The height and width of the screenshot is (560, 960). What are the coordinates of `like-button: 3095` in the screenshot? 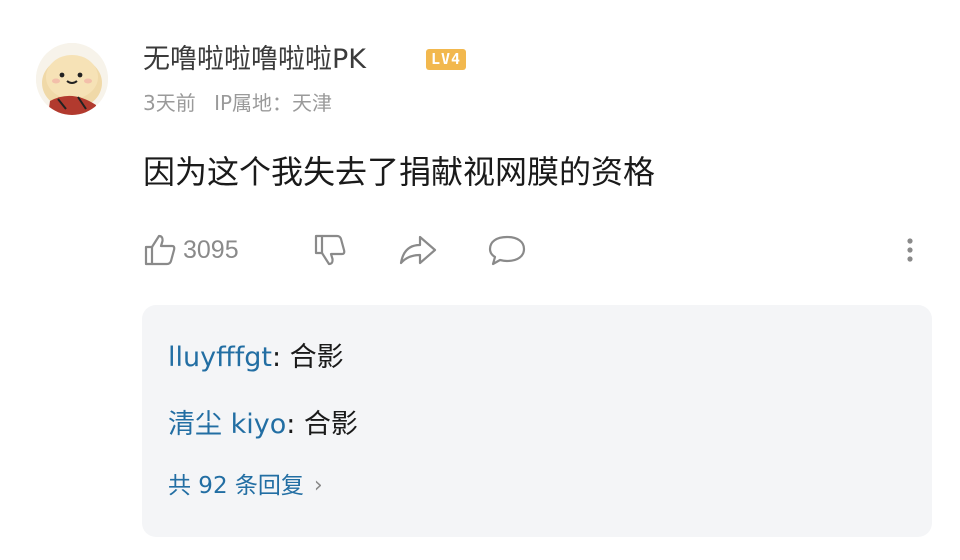 It's located at (191, 250).